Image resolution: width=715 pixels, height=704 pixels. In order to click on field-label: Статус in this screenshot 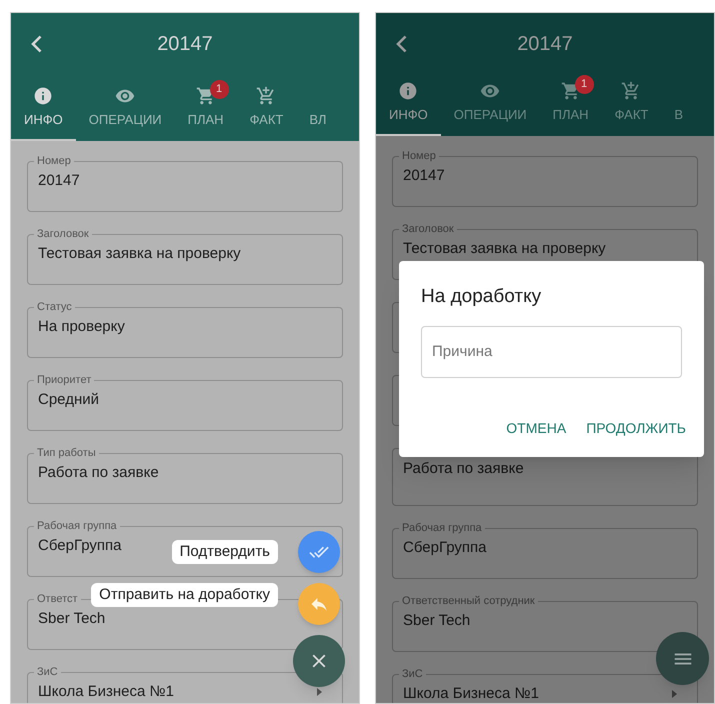, I will do `click(54, 307)`.